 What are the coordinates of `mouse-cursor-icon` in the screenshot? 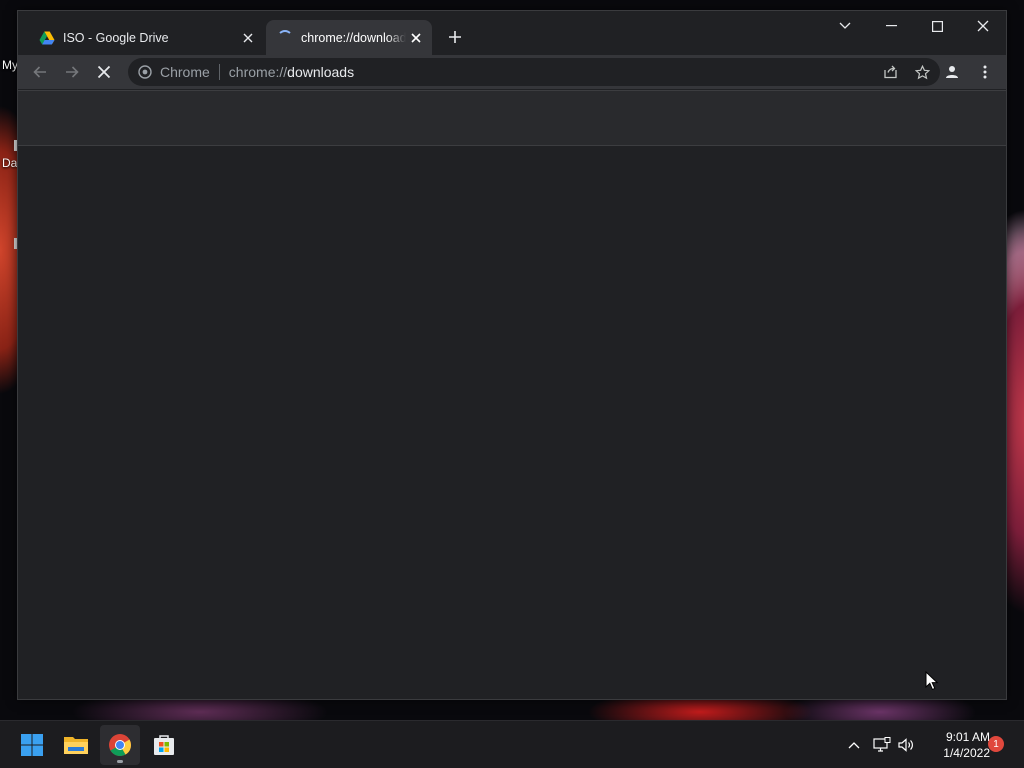 It's located at (932, 681).